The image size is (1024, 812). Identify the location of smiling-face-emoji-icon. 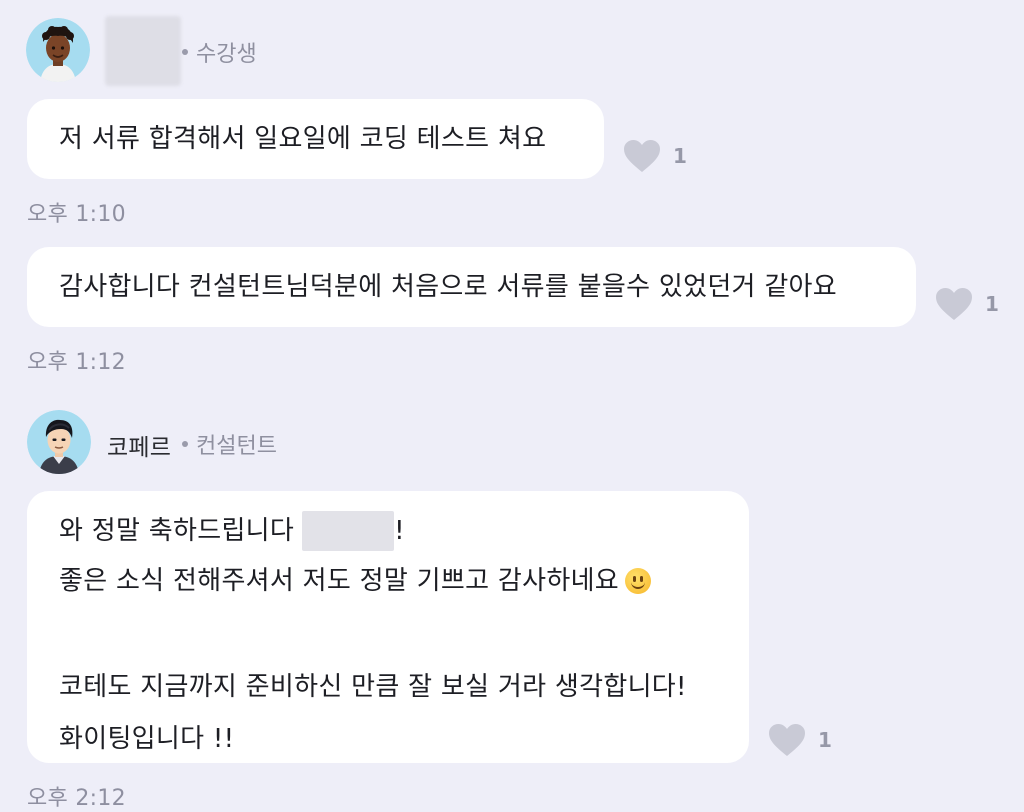
(638, 581).